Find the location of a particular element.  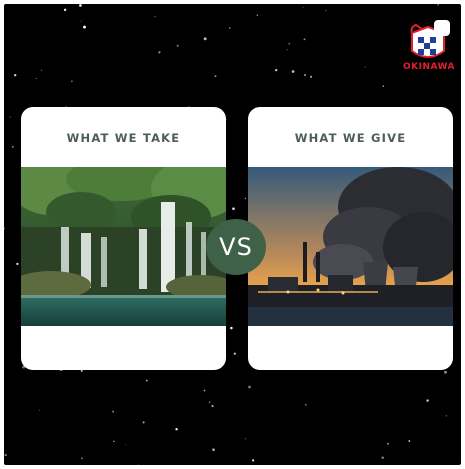

waterfall-photo is located at coordinates (123, 246).